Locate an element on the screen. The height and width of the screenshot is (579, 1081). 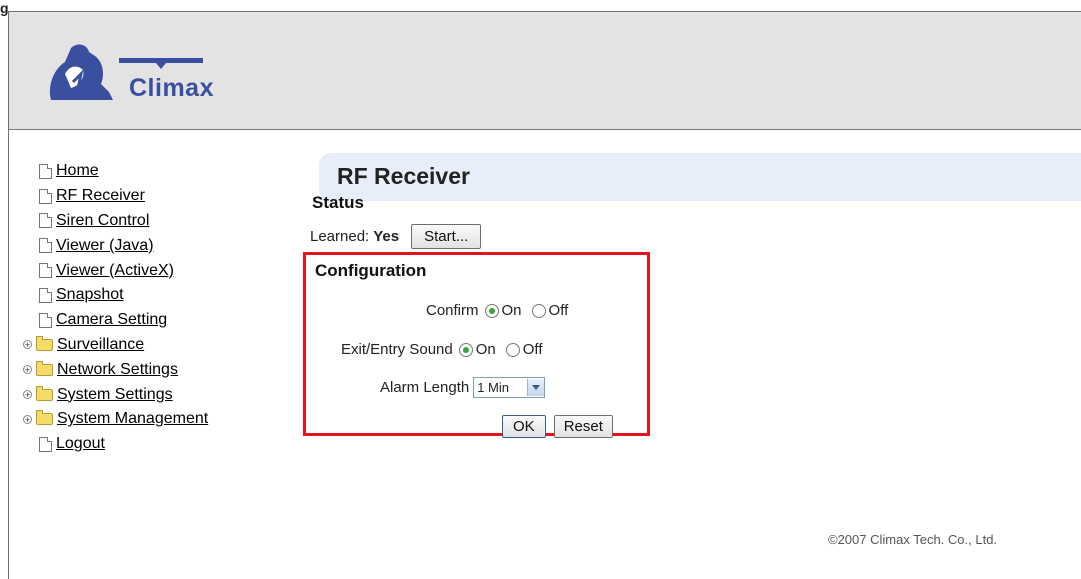
alarm-length-select: 1 Min is located at coordinates (509, 387).